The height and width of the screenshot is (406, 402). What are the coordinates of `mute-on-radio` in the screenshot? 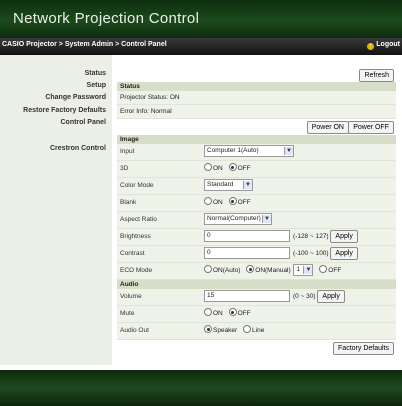 It's located at (208, 312).